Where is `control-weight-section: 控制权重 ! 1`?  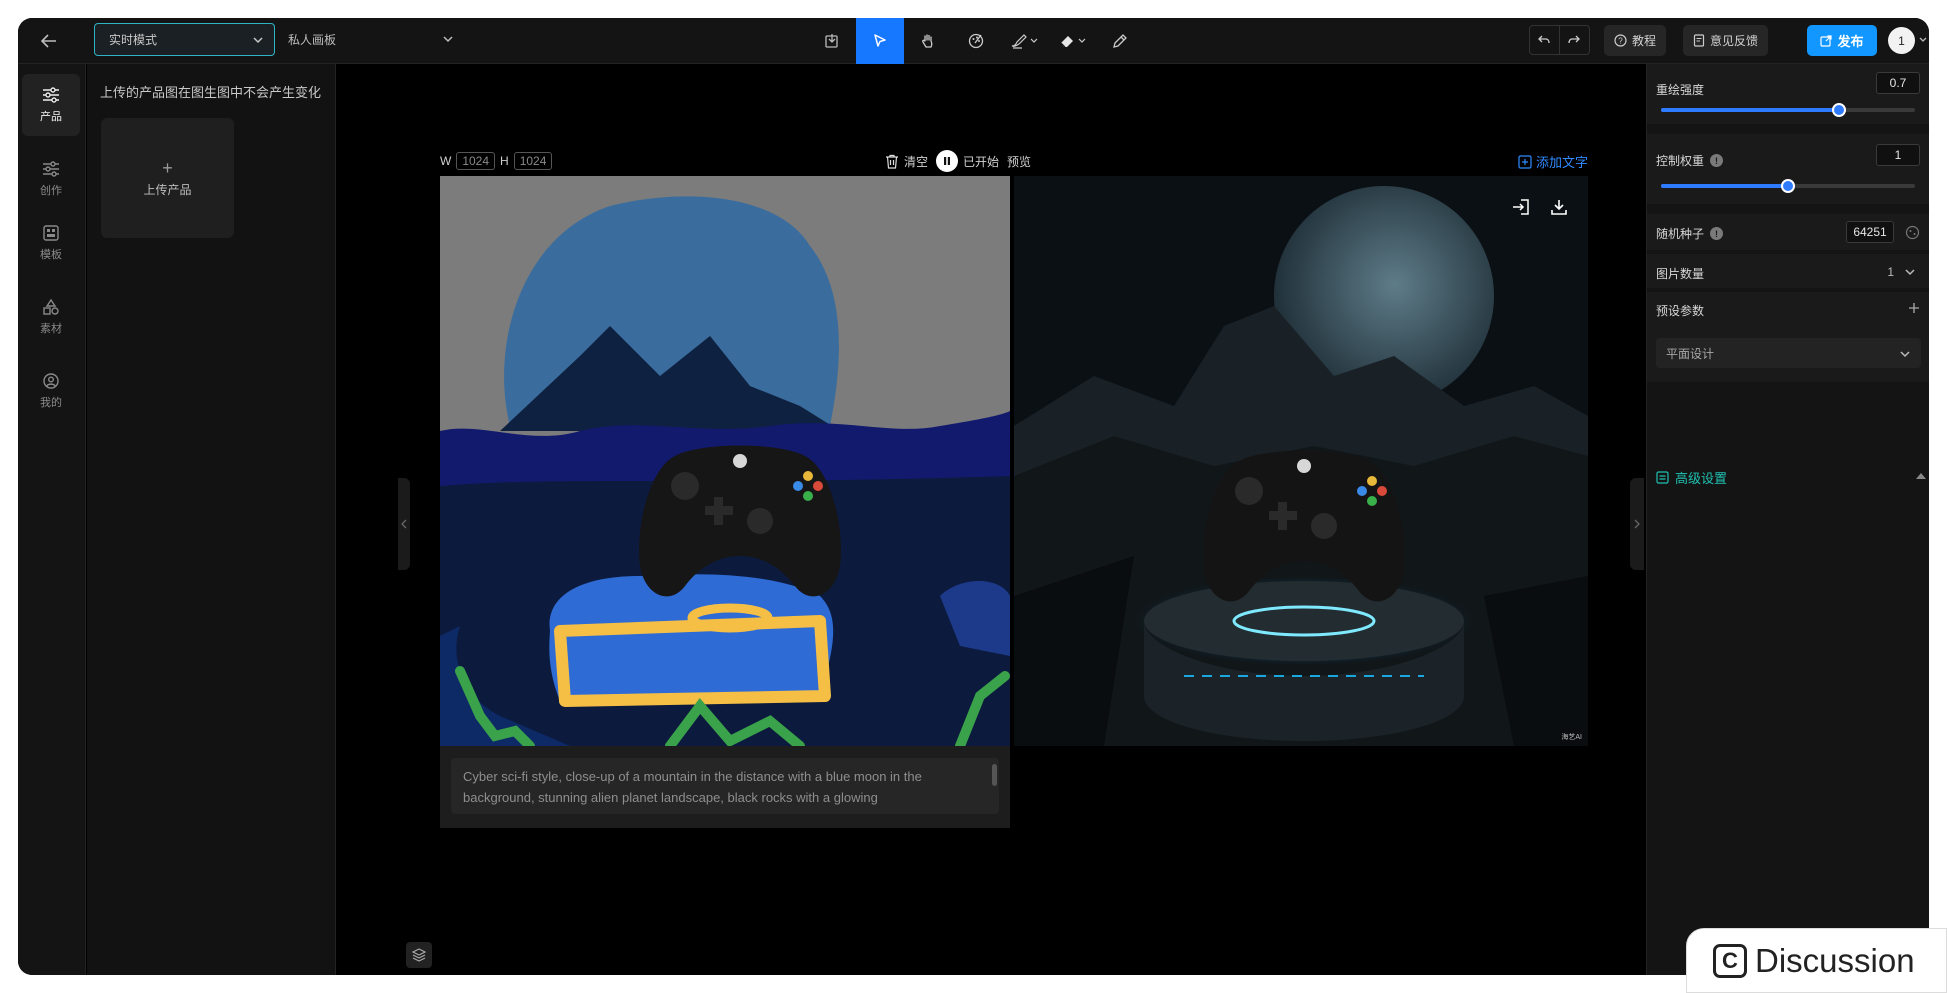 control-weight-section: 控制权重 ! 1 is located at coordinates (1788, 169).